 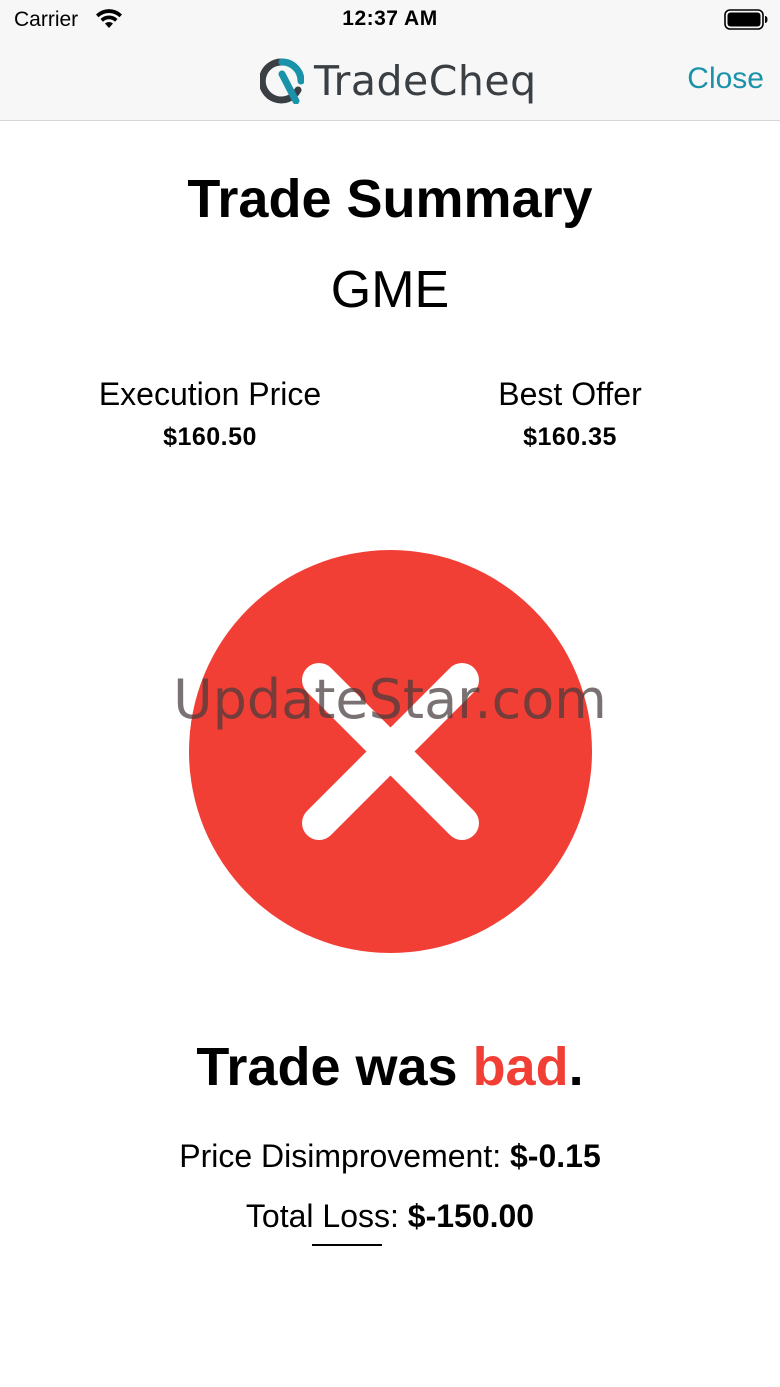 I want to click on best-offer-value: $160.35, so click(x=570, y=437).